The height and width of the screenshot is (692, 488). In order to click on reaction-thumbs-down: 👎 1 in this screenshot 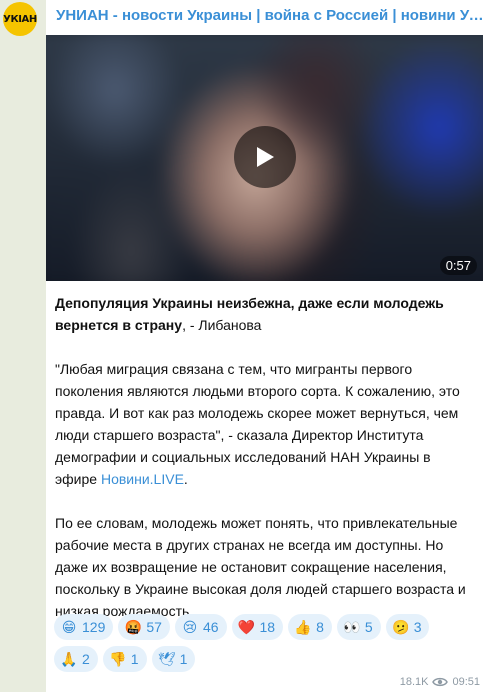, I will do `click(124, 659)`.